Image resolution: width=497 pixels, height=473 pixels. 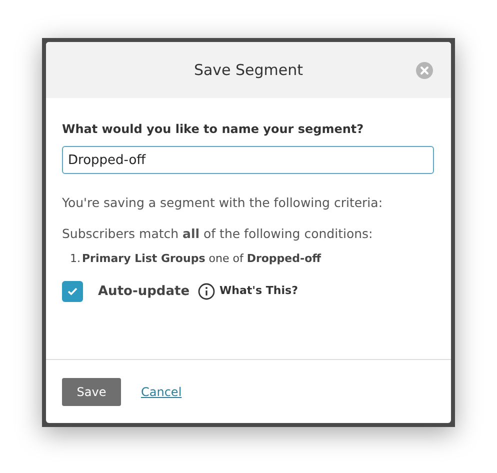 What do you see at coordinates (248, 160) in the screenshot?
I see `input-field: Dropped-off` at bounding box center [248, 160].